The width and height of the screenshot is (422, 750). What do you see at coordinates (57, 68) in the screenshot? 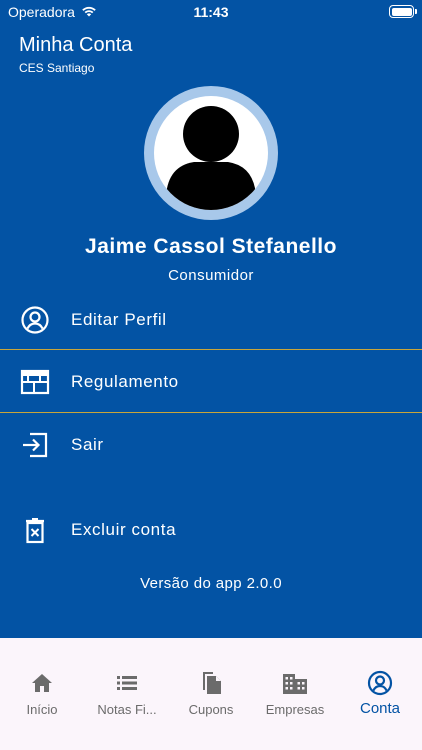
I see `page-subtitle: CES Santiago` at bounding box center [57, 68].